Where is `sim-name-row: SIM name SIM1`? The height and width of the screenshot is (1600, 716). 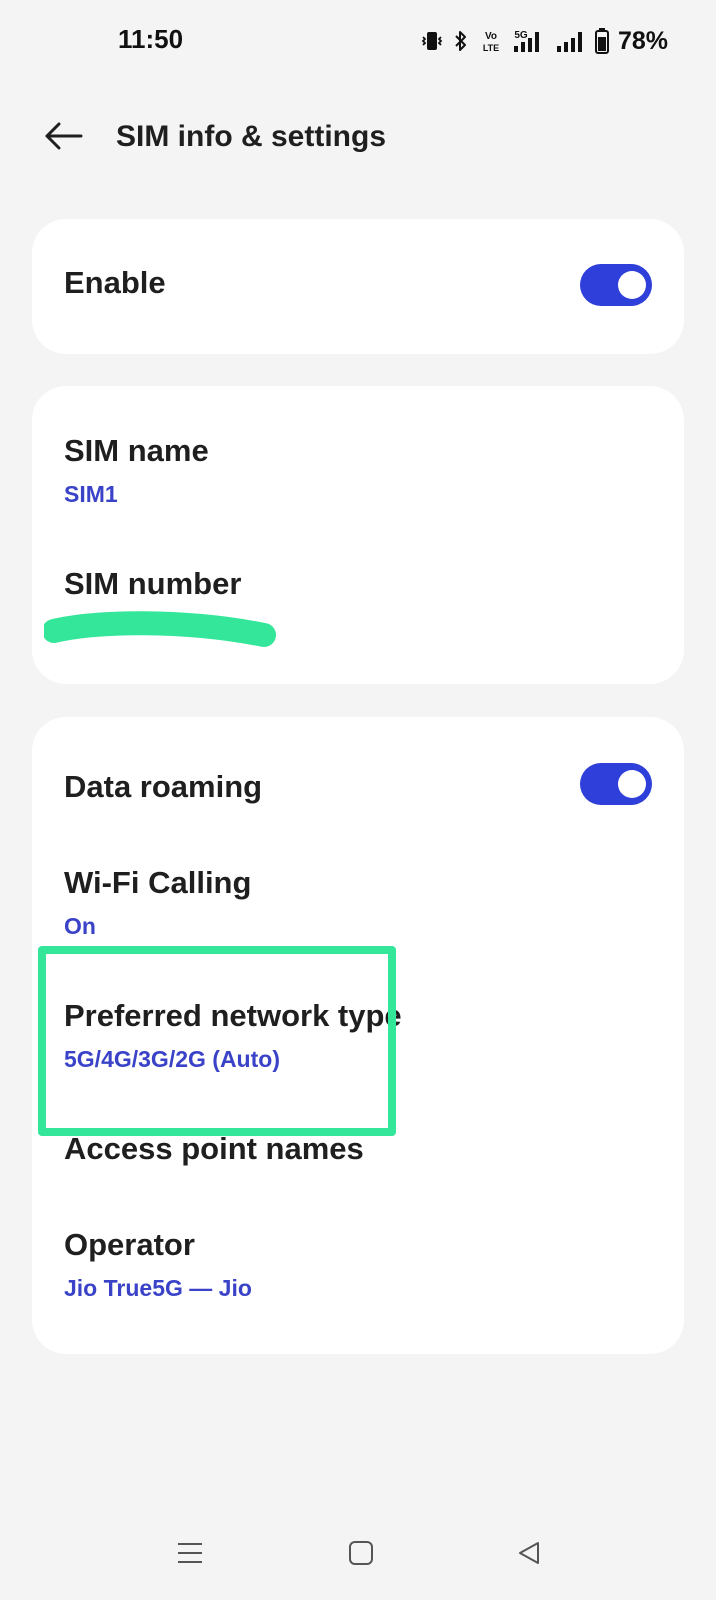 sim-name-row: SIM name SIM1 is located at coordinates (358, 470).